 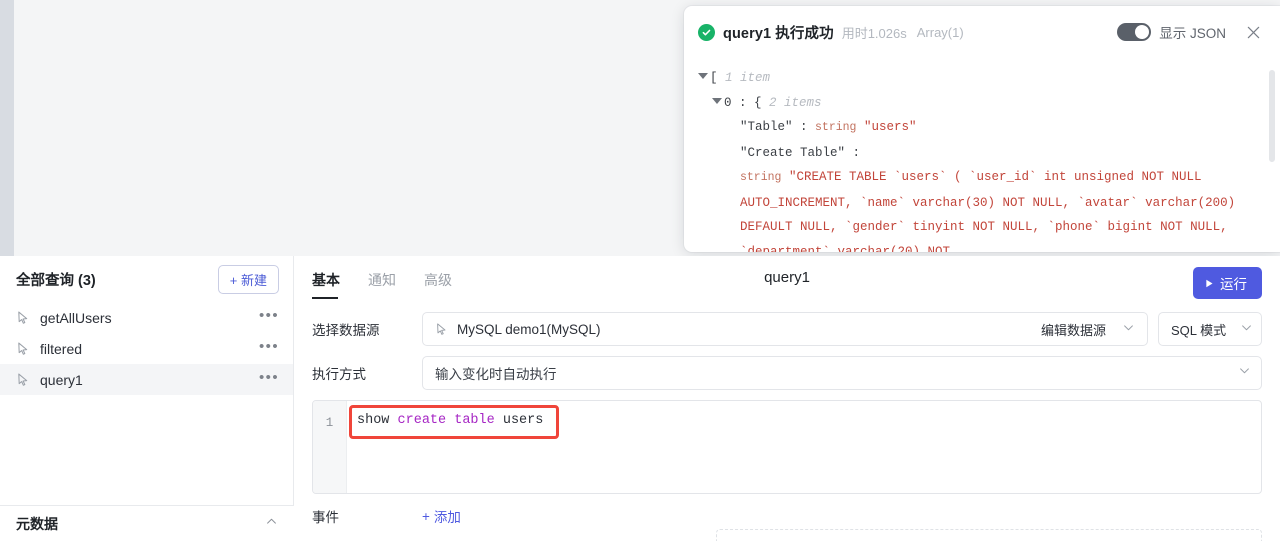 I want to click on run-button: 运行, so click(x=1227, y=283).